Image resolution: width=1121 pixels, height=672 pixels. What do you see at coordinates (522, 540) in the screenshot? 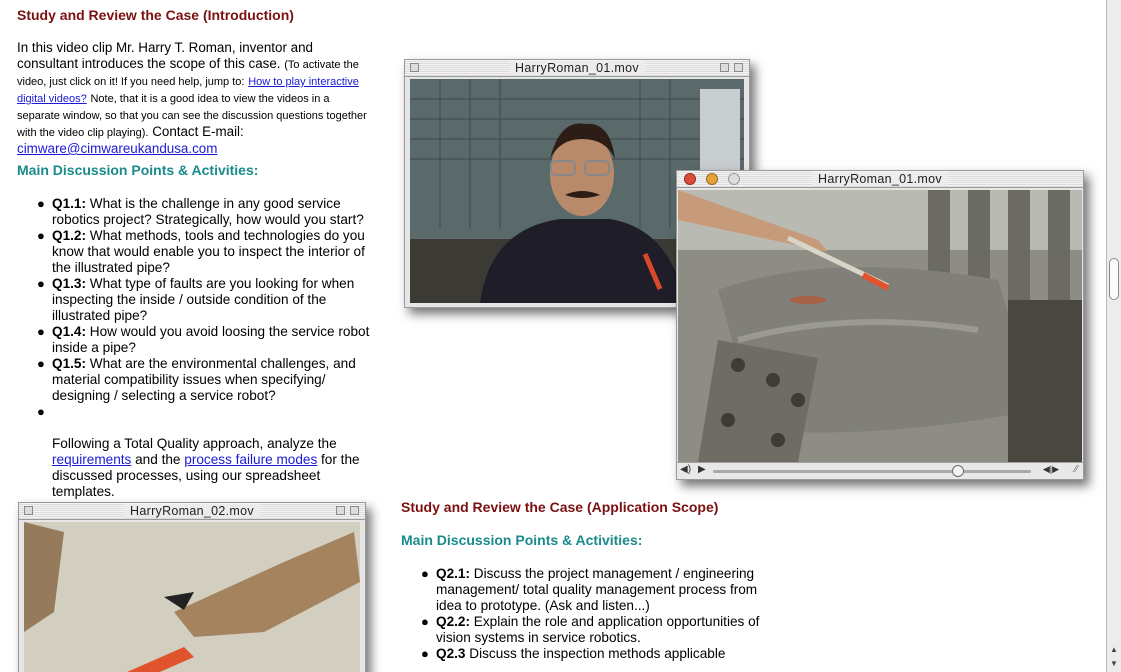
I see `section2-heading: Main Discussion Points & Activities:` at bounding box center [522, 540].